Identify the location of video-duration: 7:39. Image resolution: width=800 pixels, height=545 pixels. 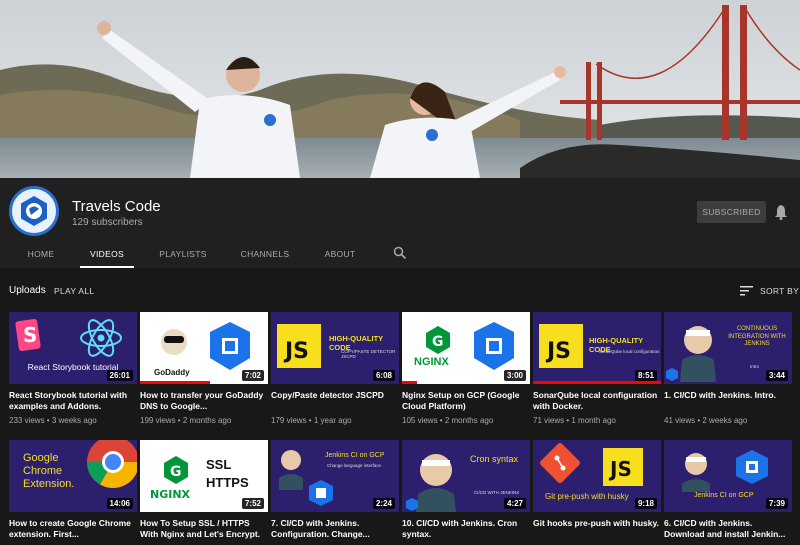
(776, 503).